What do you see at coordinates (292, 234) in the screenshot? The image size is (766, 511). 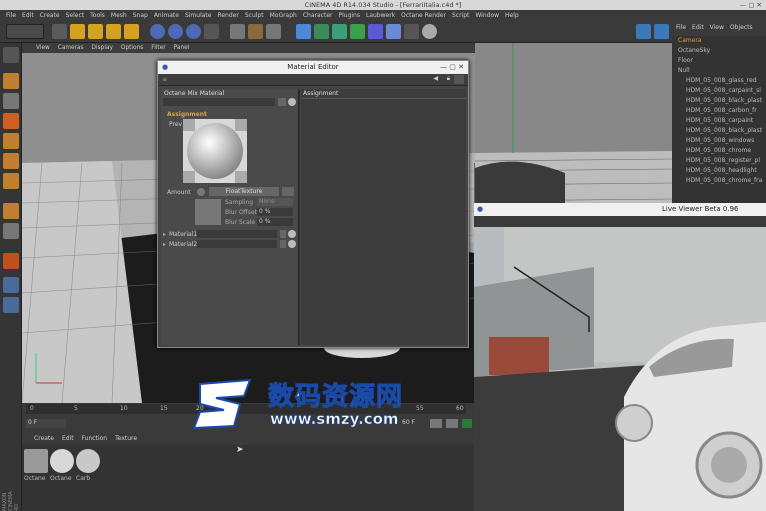 I see `material1-target-icon` at bounding box center [292, 234].